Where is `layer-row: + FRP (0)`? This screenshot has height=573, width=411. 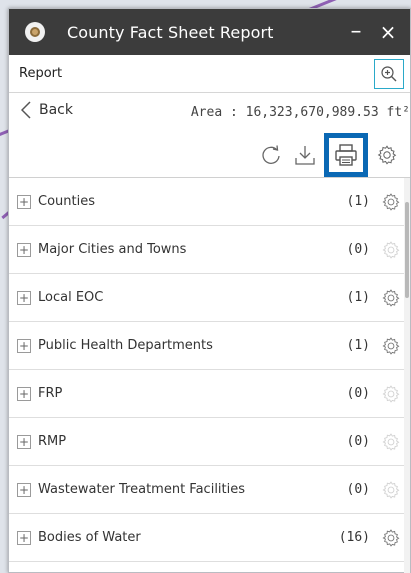 layer-row: + FRP (0) is located at coordinates (209, 394).